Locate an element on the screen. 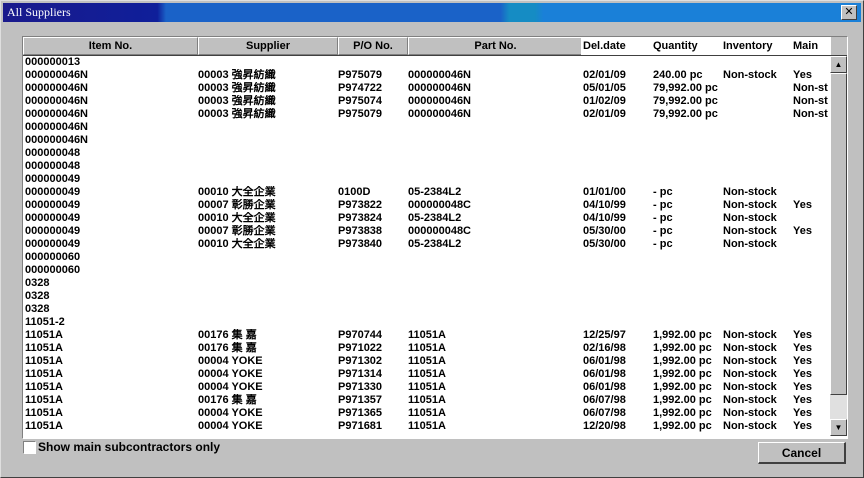  cell-del-date: 04/10/99 is located at coordinates (604, 205).